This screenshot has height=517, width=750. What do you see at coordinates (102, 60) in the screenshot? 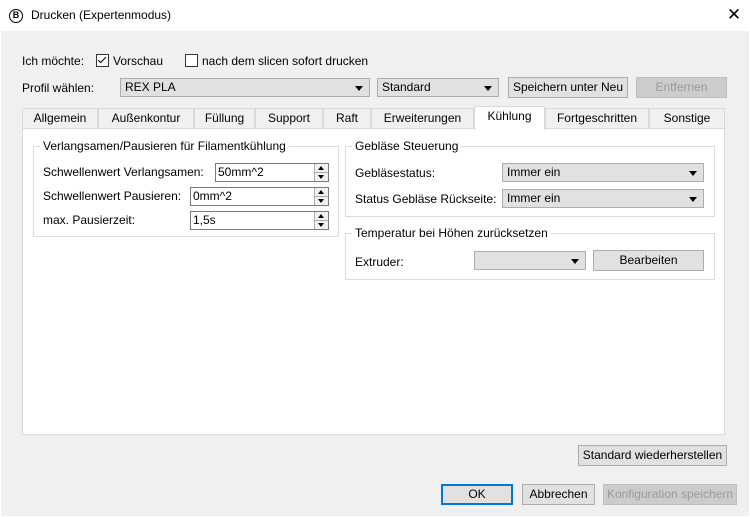
I see `preview-checkbox` at bounding box center [102, 60].